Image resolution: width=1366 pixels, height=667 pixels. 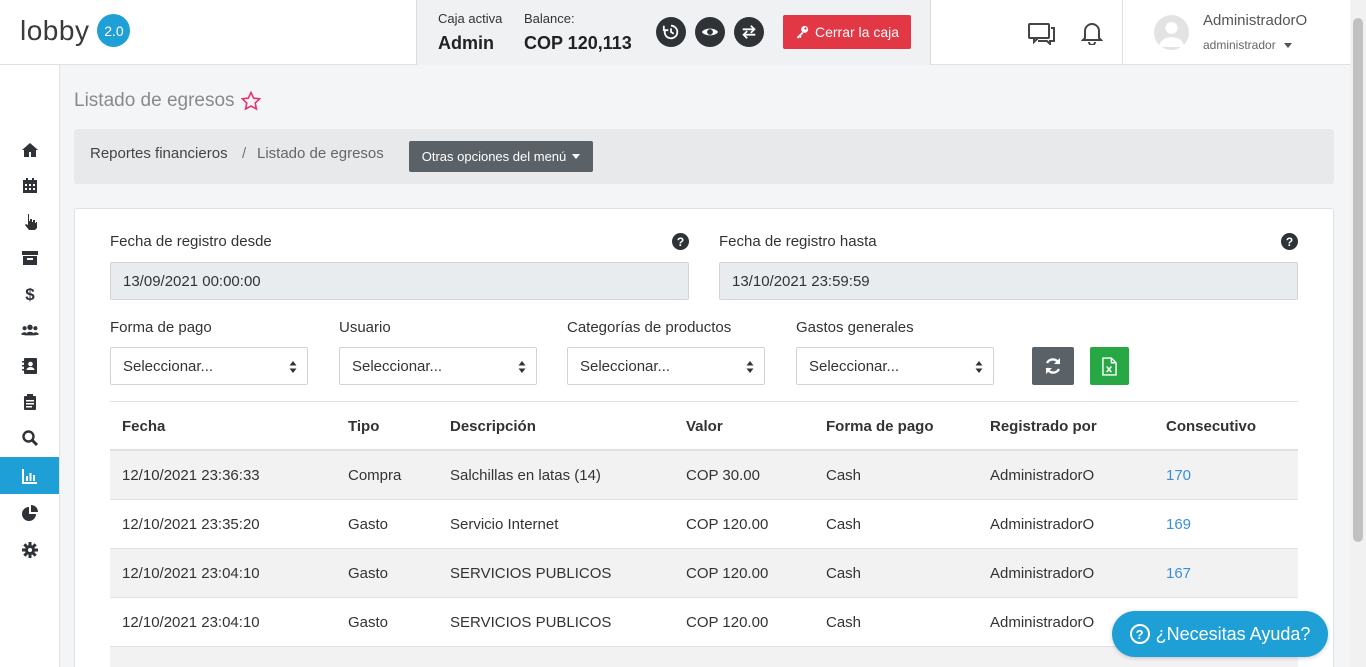 I want to click on date-to-input: 13/10/2021 23:59:59, so click(x=1008, y=281).